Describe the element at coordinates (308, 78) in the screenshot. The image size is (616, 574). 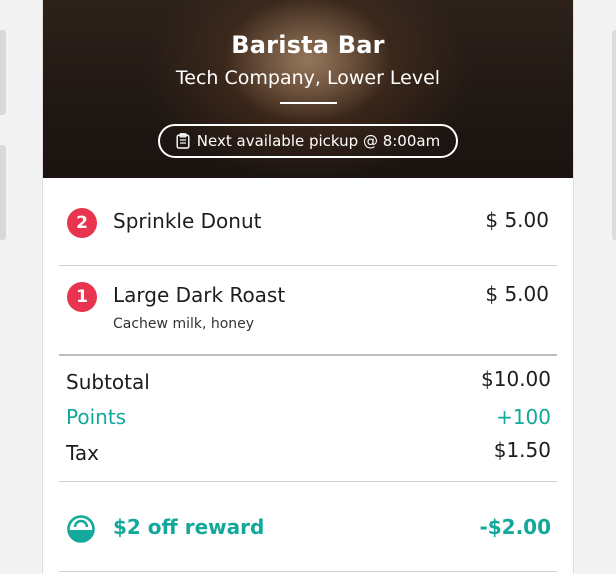
I see `store-location: Tech Company, Lower Level` at that location.